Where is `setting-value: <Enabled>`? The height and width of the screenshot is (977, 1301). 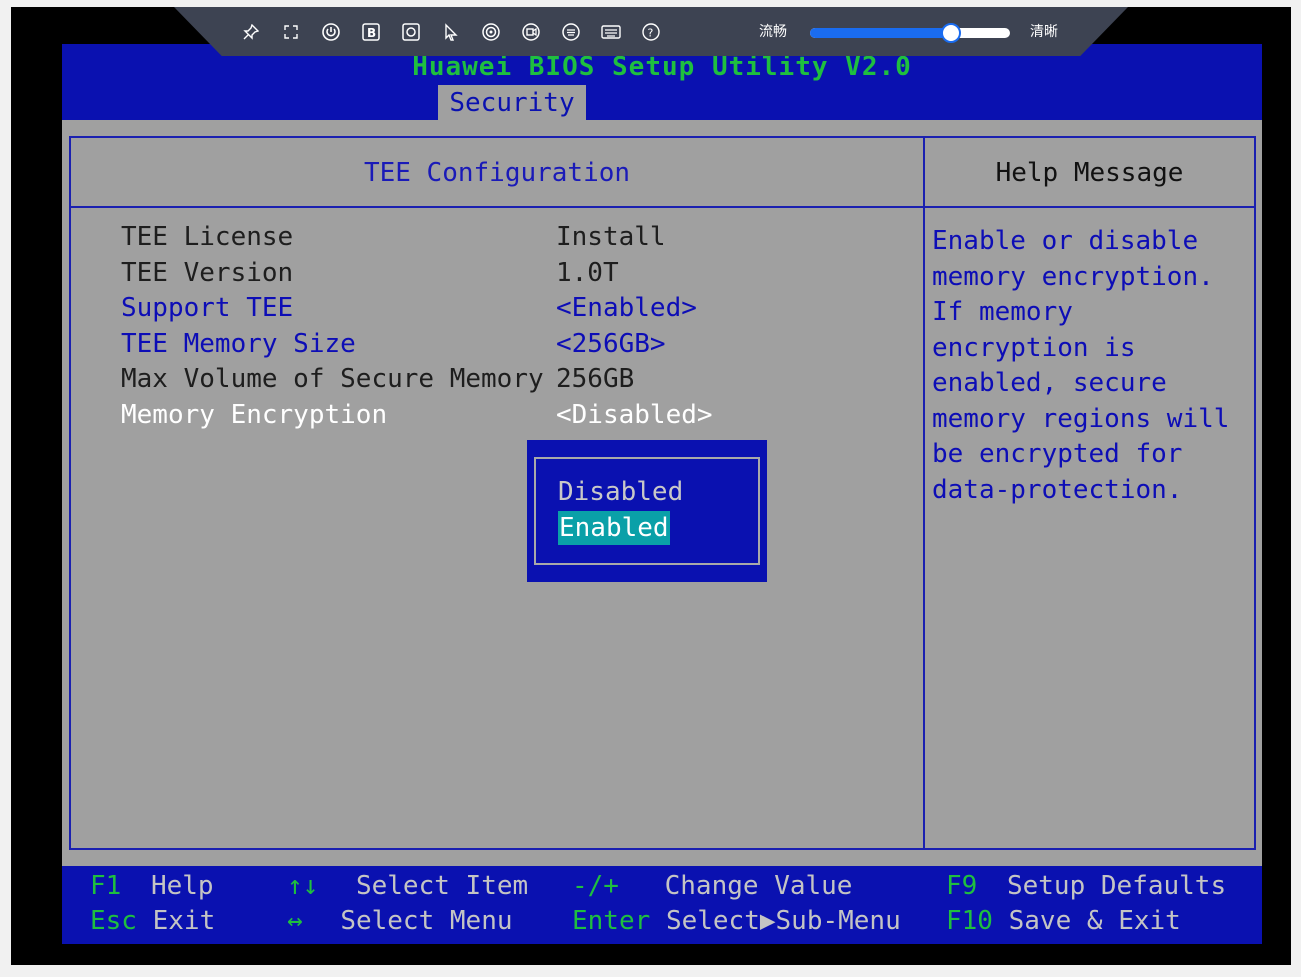
setting-value: <Enabled> is located at coordinates (626, 309).